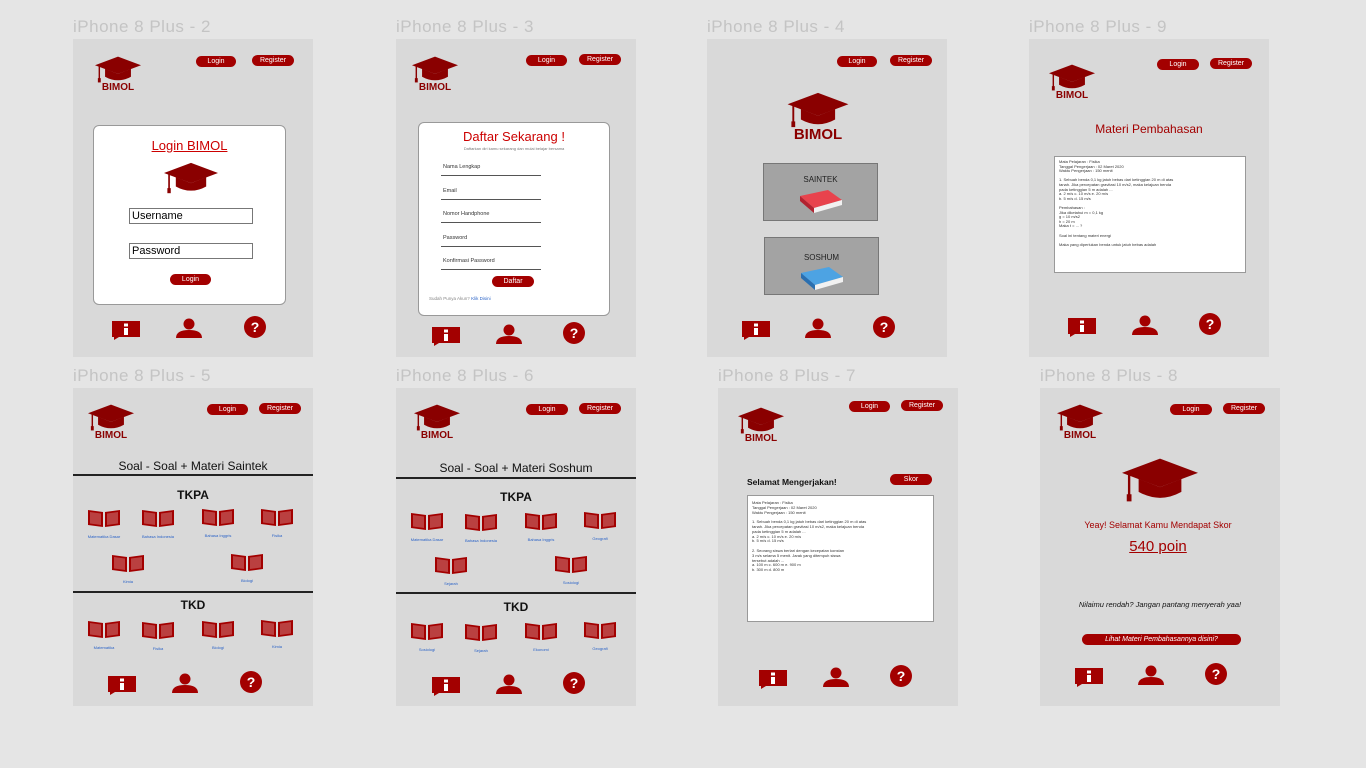 The height and width of the screenshot is (768, 1366). What do you see at coordinates (600, 648) in the screenshot?
I see `subject-label: Geografi` at bounding box center [600, 648].